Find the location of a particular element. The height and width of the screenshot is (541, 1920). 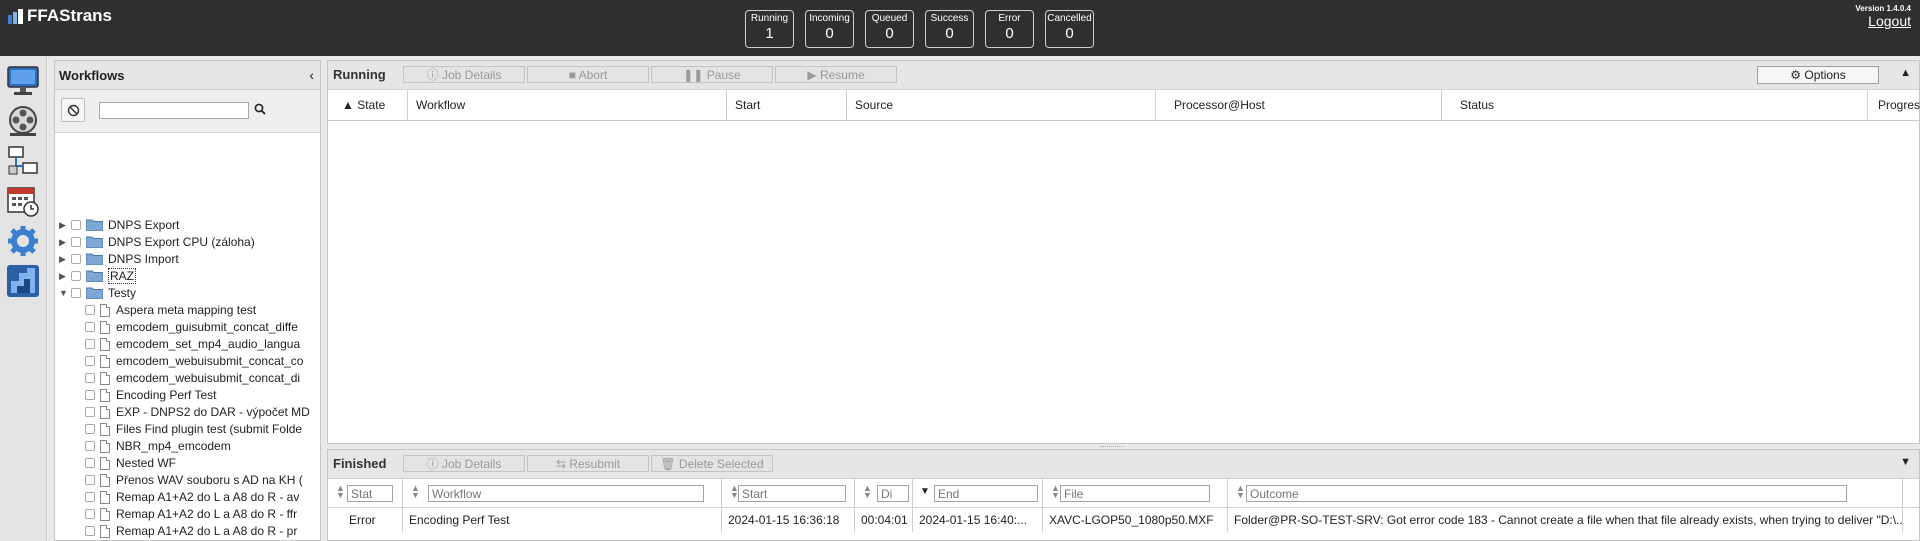

network-computers-icon is located at coordinates (23, 161).